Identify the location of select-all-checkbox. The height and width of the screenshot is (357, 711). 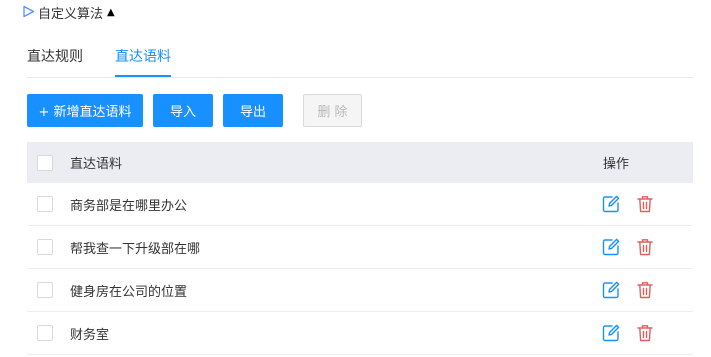
(45, 162).